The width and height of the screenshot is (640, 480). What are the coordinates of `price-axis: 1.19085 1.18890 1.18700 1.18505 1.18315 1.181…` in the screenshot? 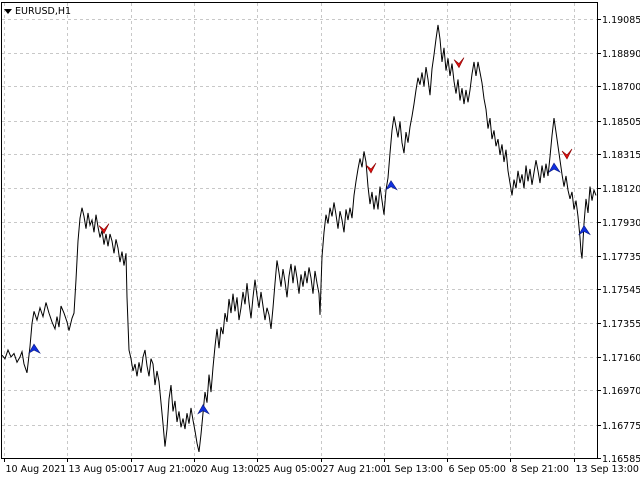 It's located at (619, 240).